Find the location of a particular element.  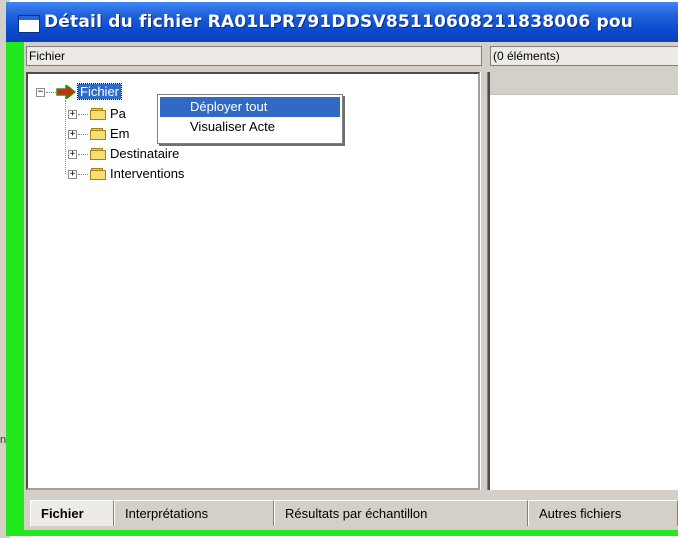

list-pane-header: (0 éléments) is located at coordinates (584, 56).